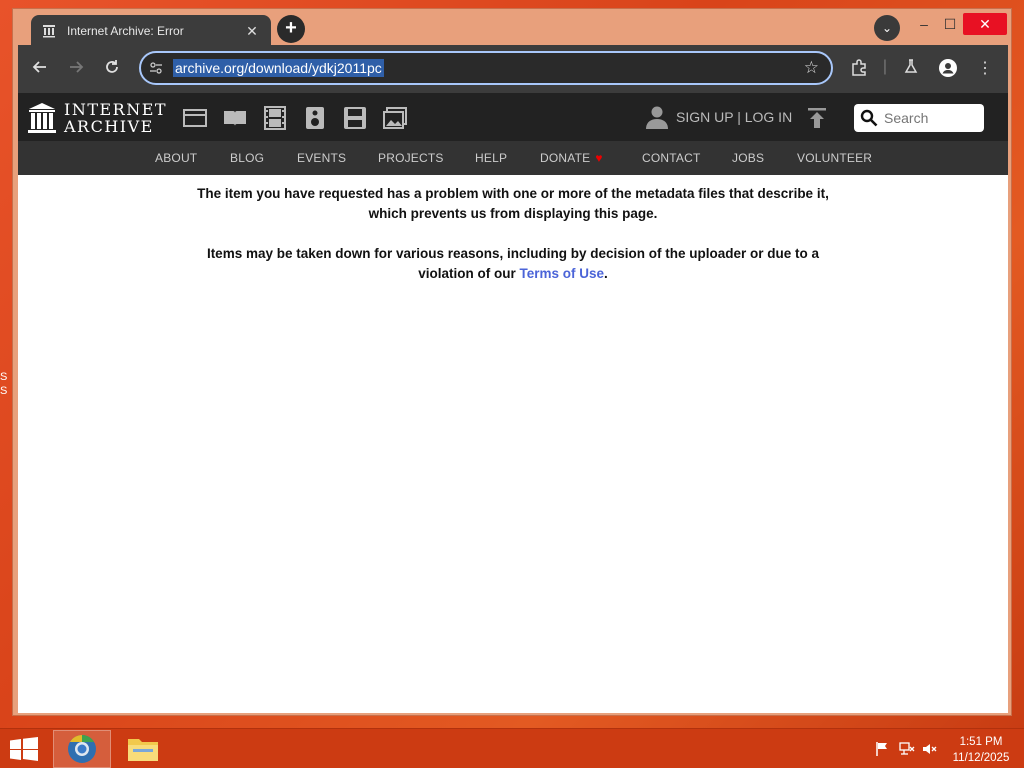 Image resolution: width=1024 pixels, height=768 pixels. I want to click on logo-line-2: ARCHIVE, so click(109, 126).